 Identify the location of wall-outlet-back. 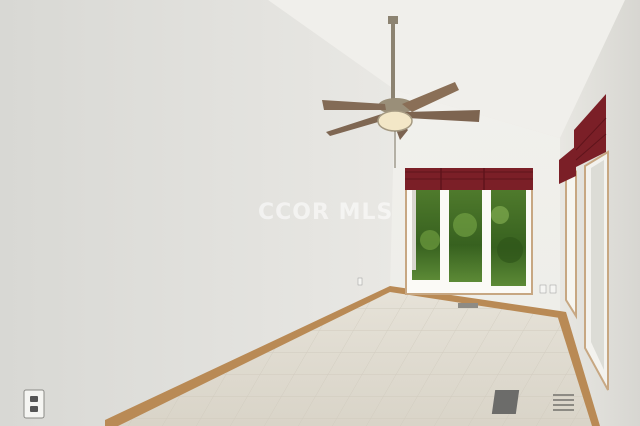
(543, 289).